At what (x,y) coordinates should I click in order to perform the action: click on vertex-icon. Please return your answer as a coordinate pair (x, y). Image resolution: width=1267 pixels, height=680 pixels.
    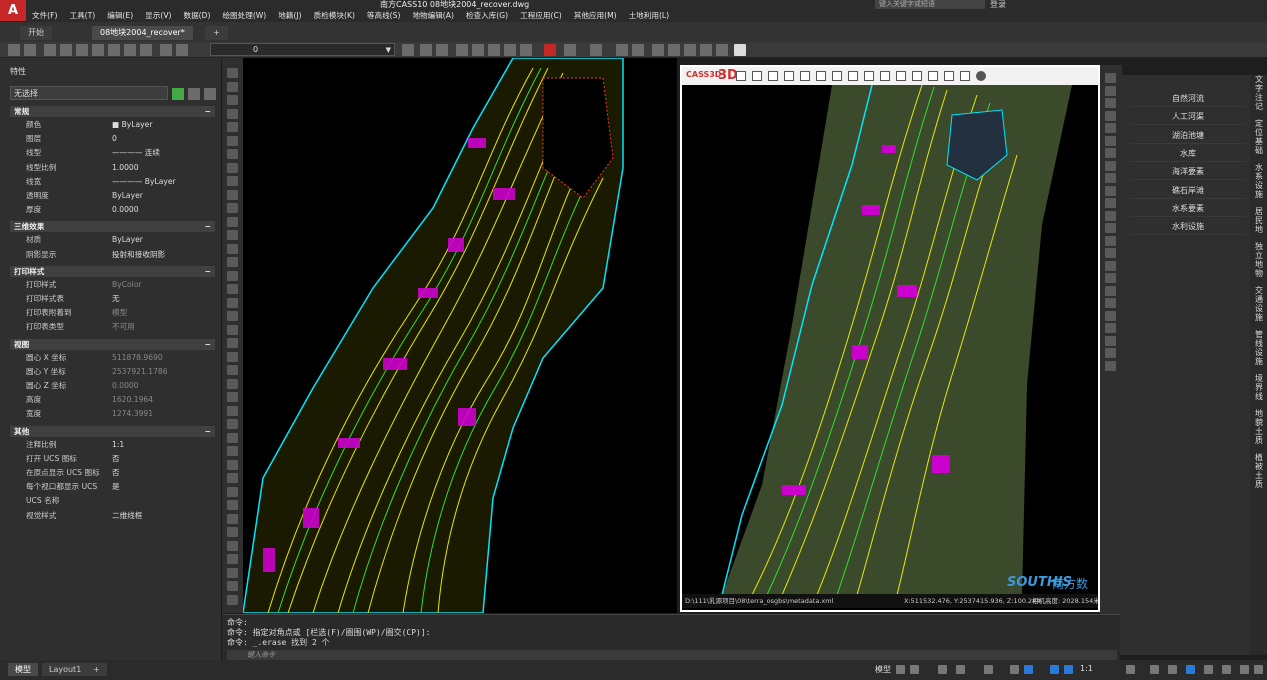
    Looking at the image, I should click on (901, 76).